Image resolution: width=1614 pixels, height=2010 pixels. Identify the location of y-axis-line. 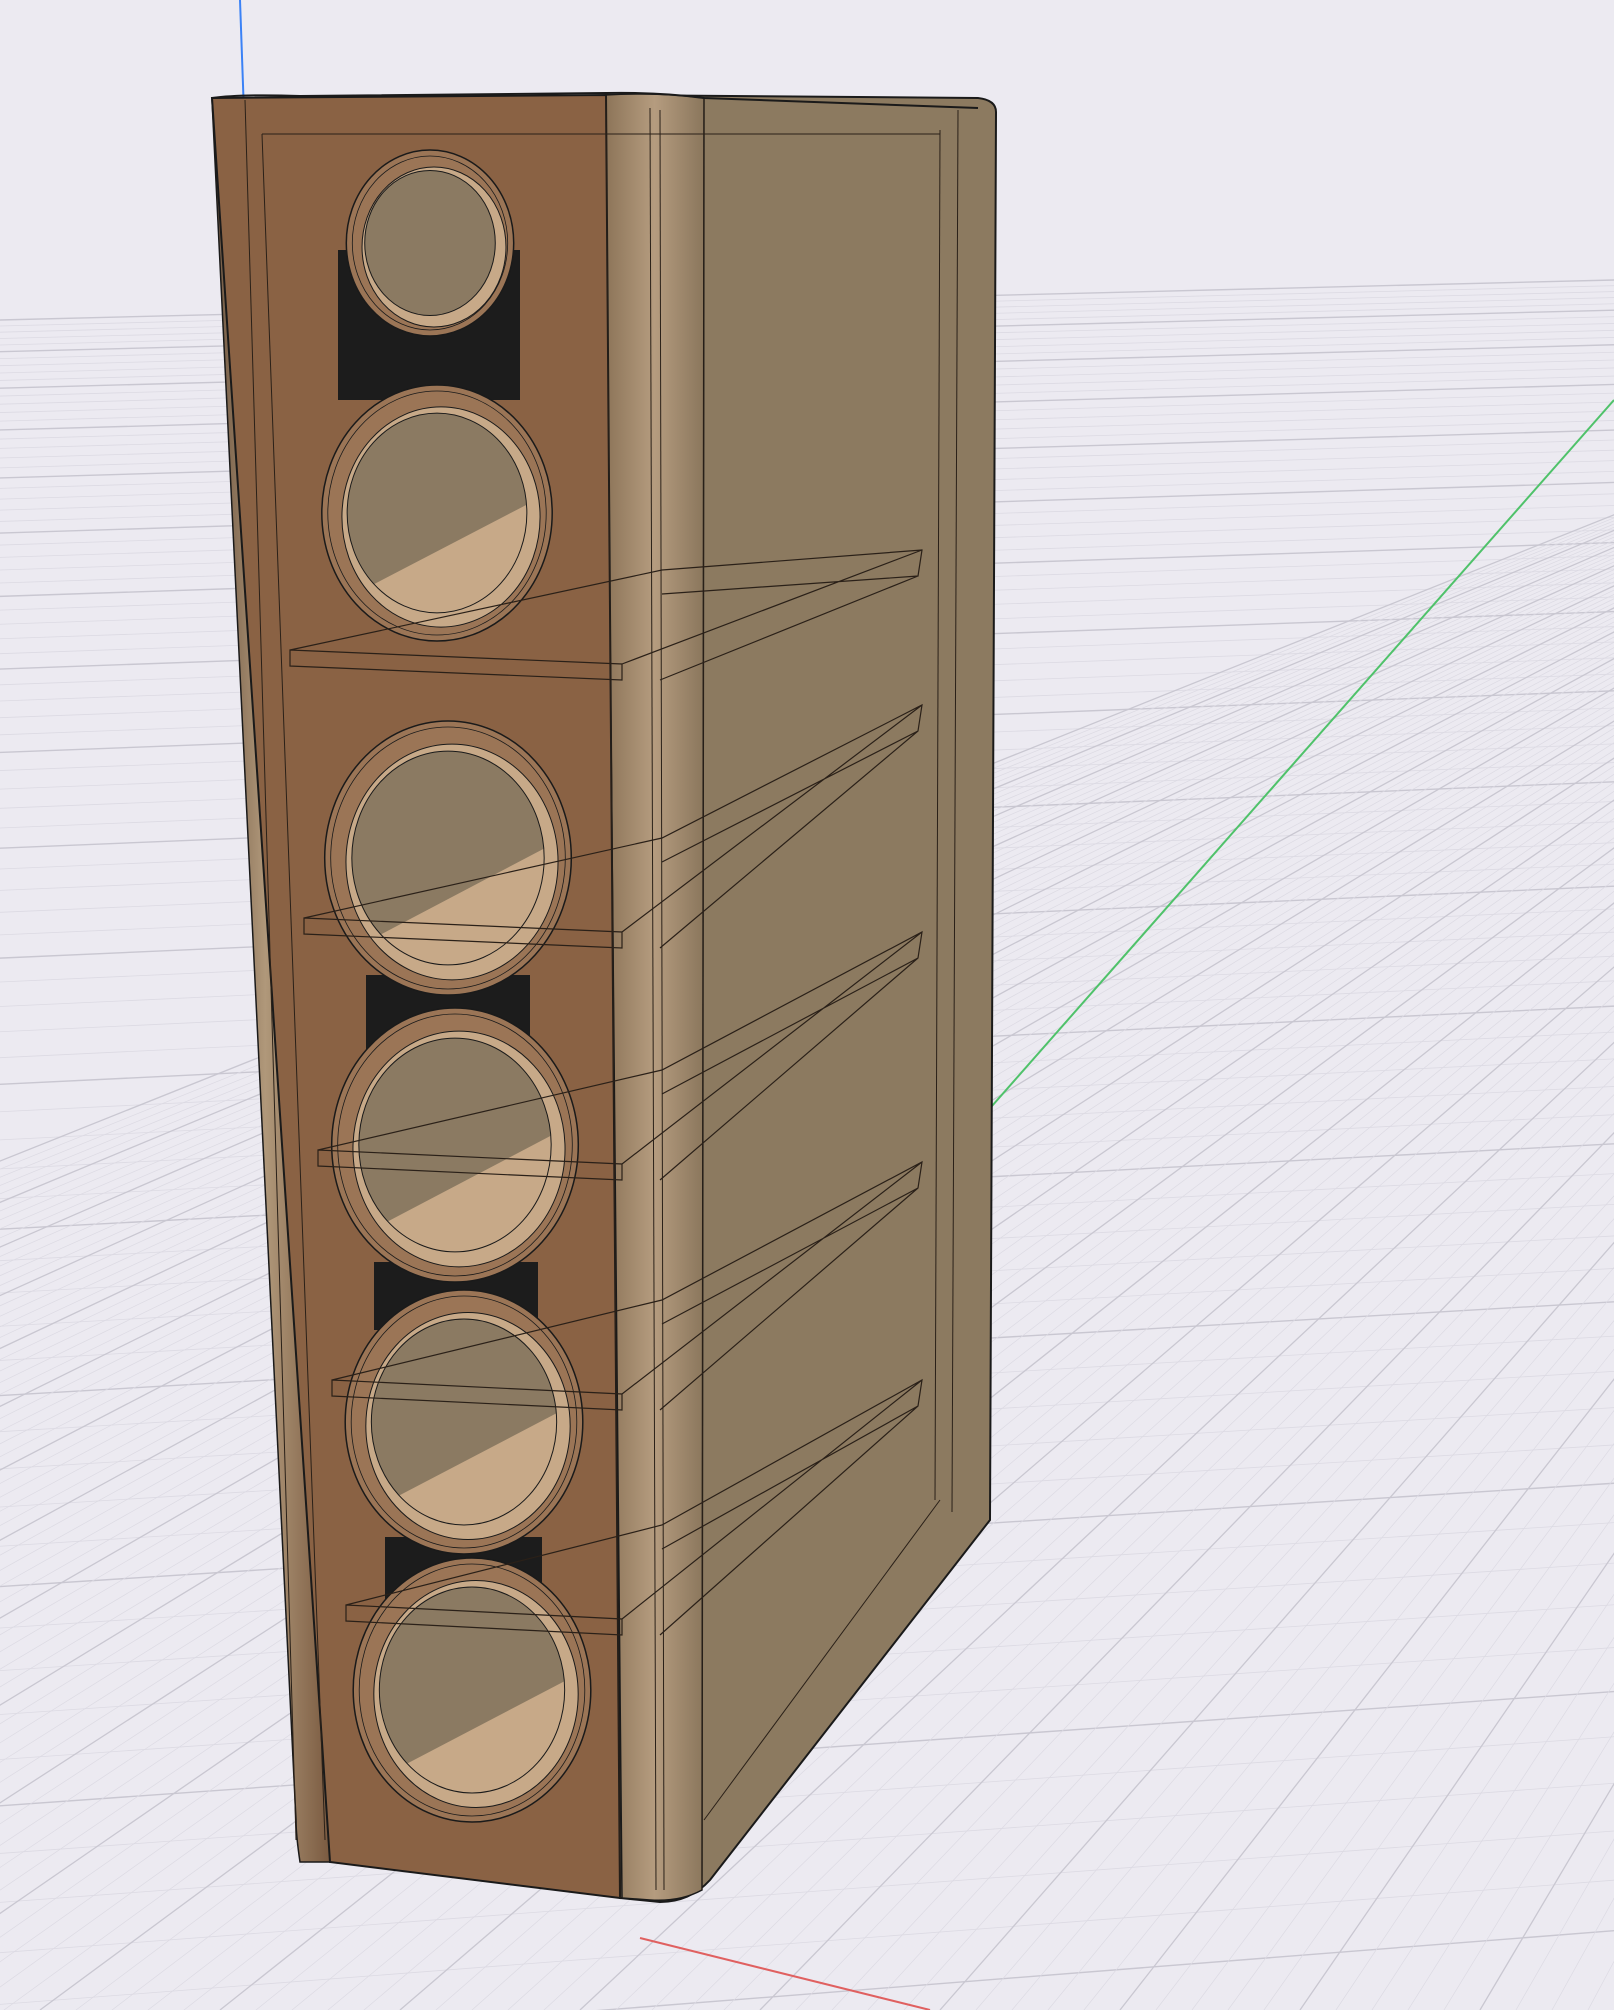
(1287, 770).